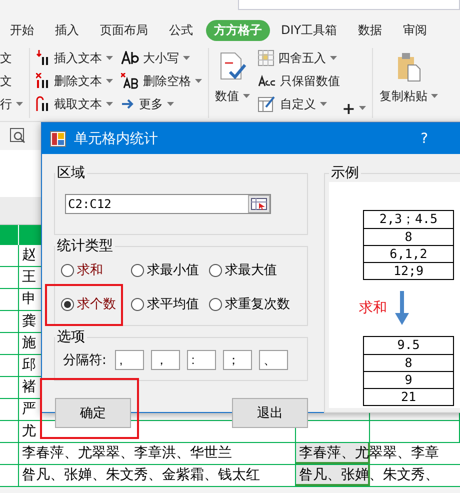  What do you see at coordinates (408, 253) in the screenshot?
I see `example-cell: 6,1,2` at bounding box center [408, 253].